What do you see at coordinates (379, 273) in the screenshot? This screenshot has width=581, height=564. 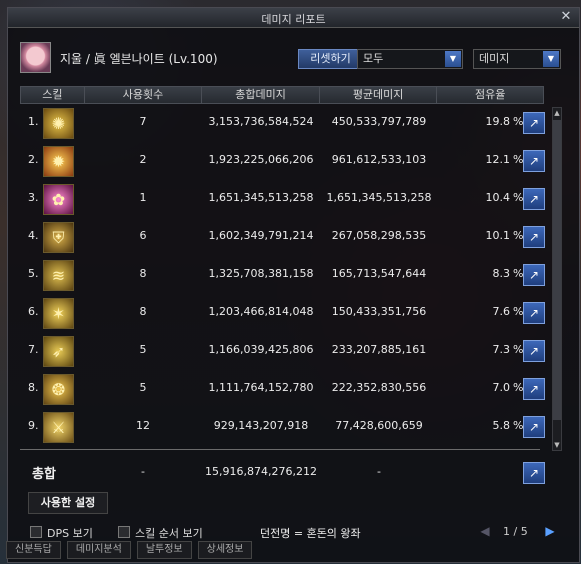 I see `skill-average-damage: 165,713,547,644` at bounding box center [379, 273].